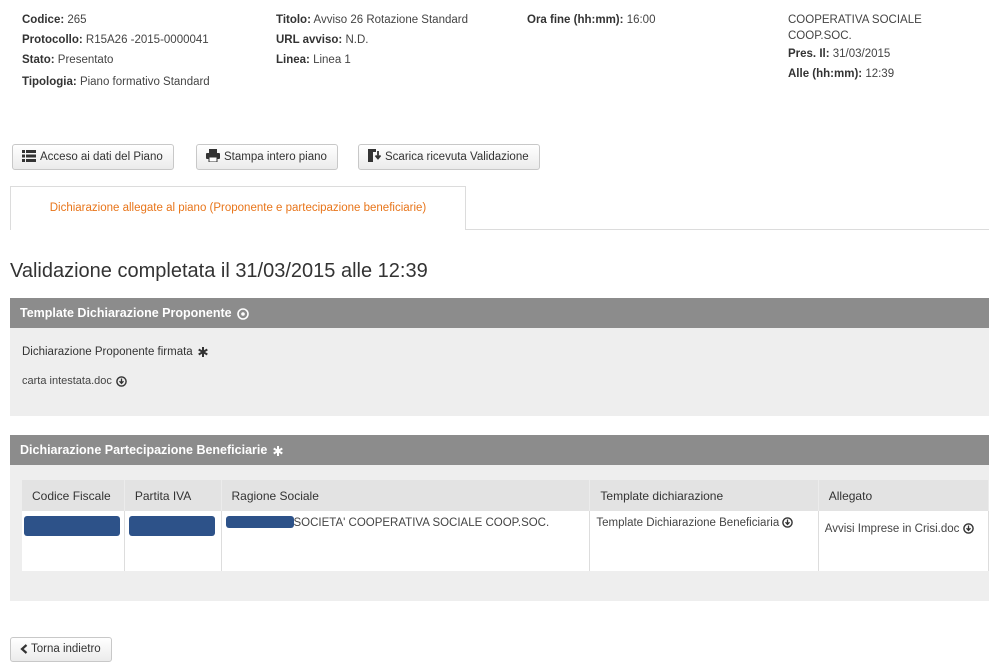 The image size is (989, 662). I want to click on proponente-file-link: carta intestata.doc, so click(74, 381).